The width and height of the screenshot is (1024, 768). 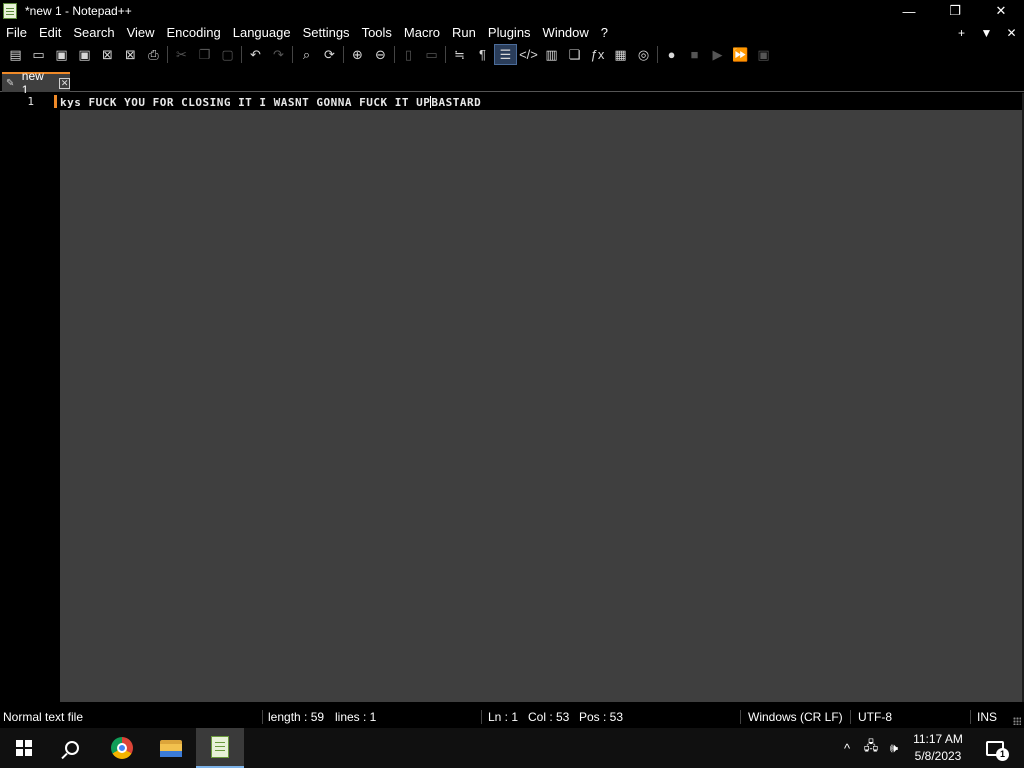 What do you see at coordinates (329, 54) in the screenshot?
I see `replace-icon: ⟳` at bounding box center [329, 54].